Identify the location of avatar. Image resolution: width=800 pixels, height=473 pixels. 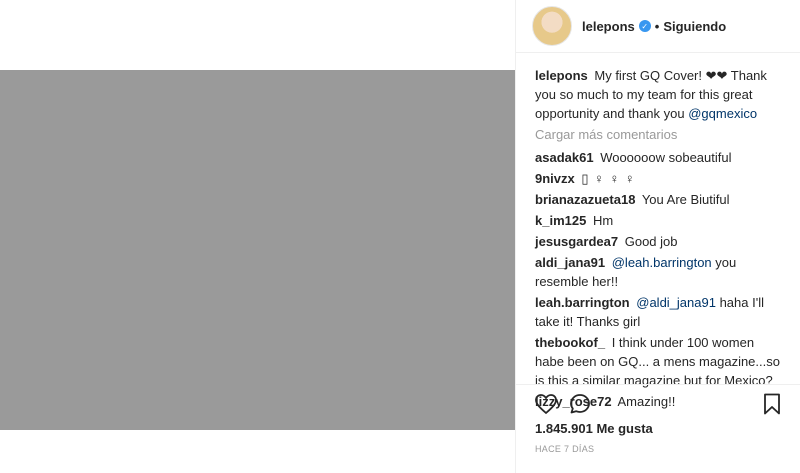
(552, 26).